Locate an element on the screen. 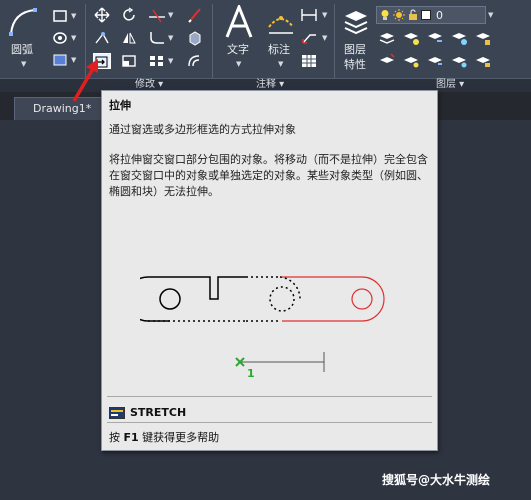 This screenshot has height=500, width=531. stretch-illustration is located at coordinates (262, 324).